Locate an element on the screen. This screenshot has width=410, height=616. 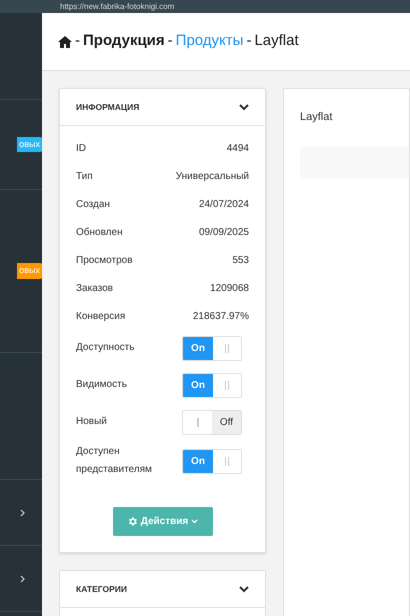
info-label: Создан is located at coordinates (93, 205).